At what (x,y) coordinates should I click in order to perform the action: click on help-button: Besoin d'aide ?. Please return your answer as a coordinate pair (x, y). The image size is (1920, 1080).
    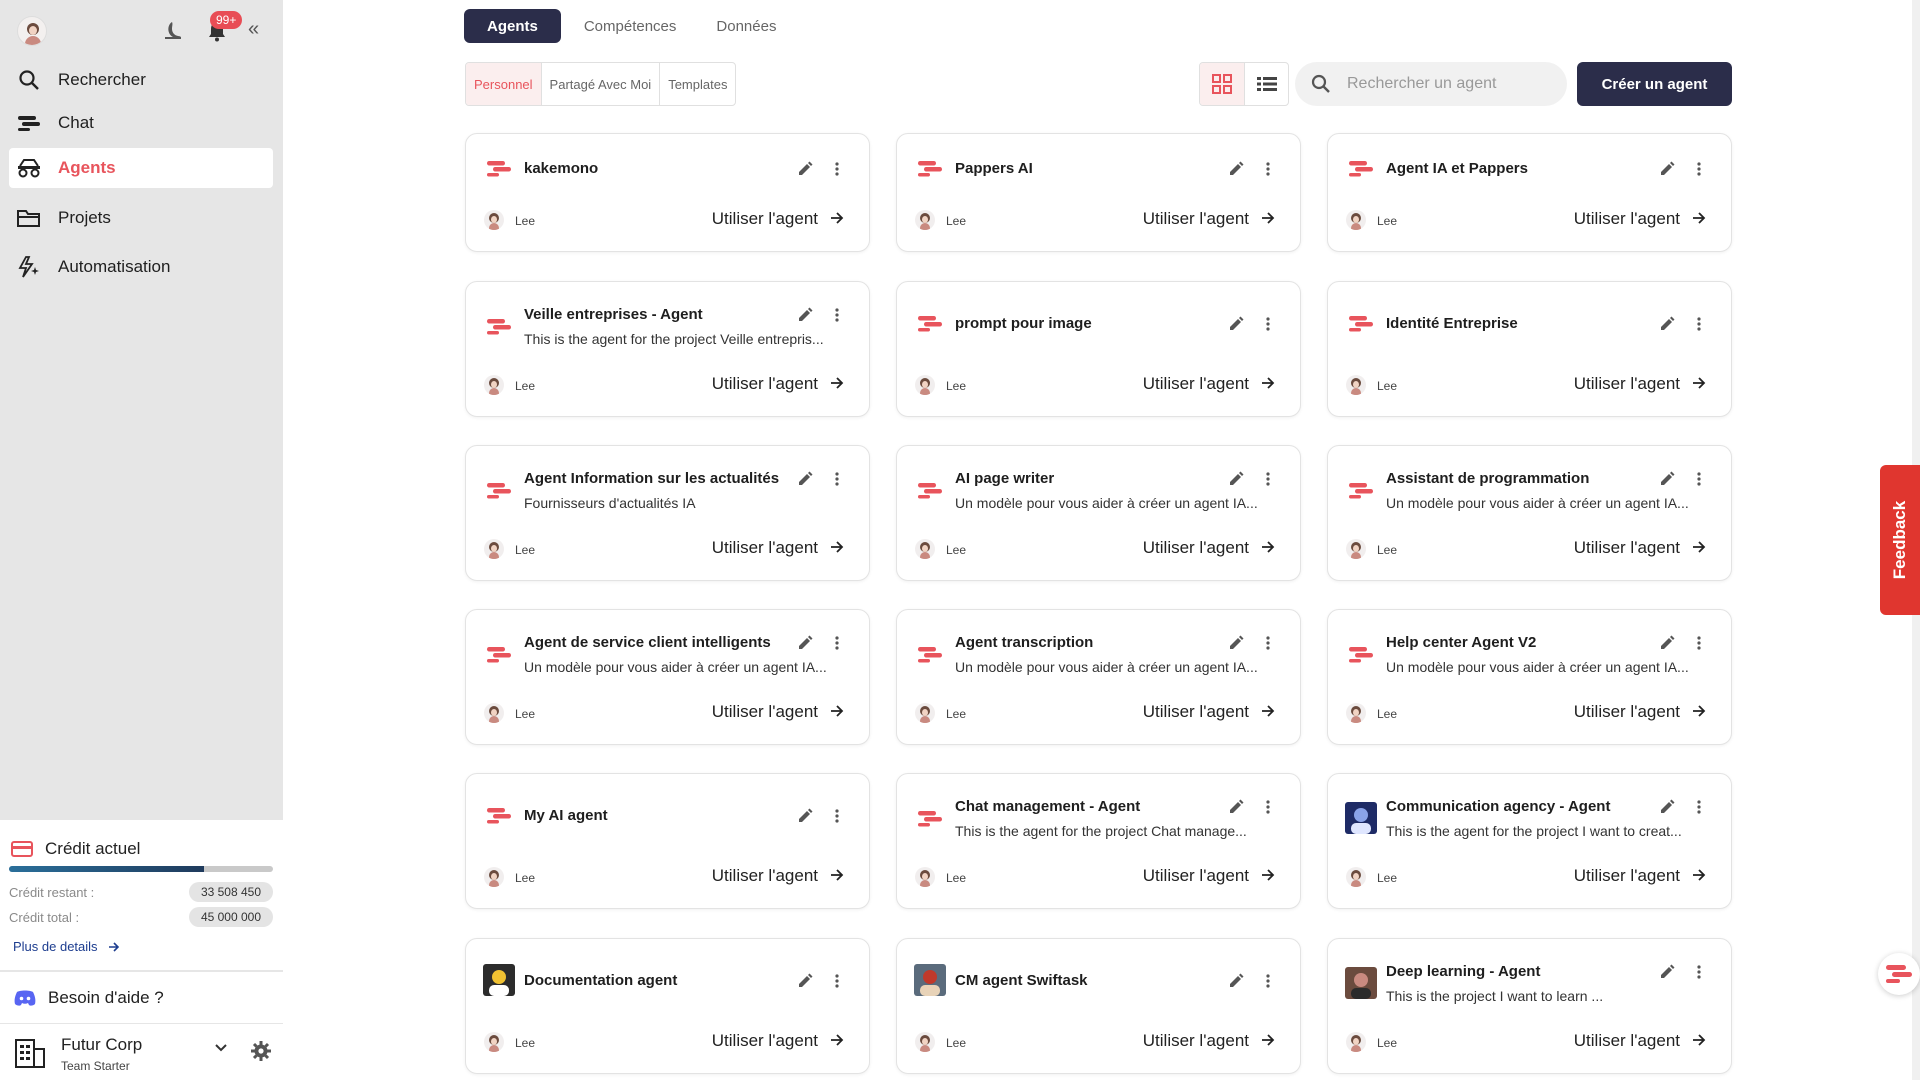
    Looking at the image, I should click on (141, 997).